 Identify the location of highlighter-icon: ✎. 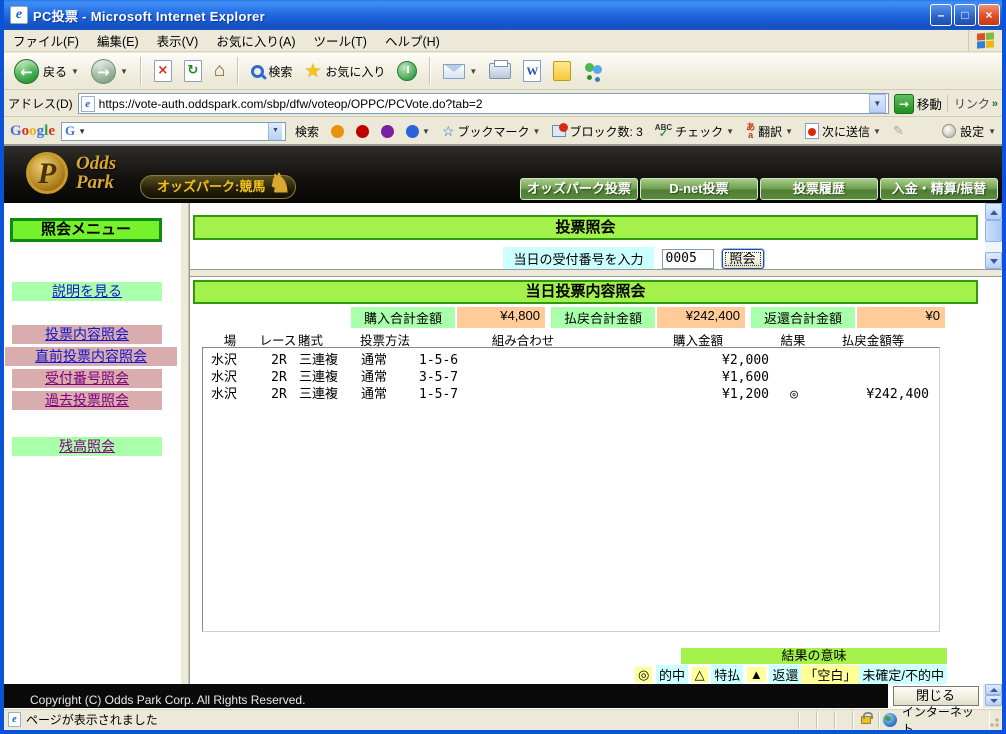
(898, 130).